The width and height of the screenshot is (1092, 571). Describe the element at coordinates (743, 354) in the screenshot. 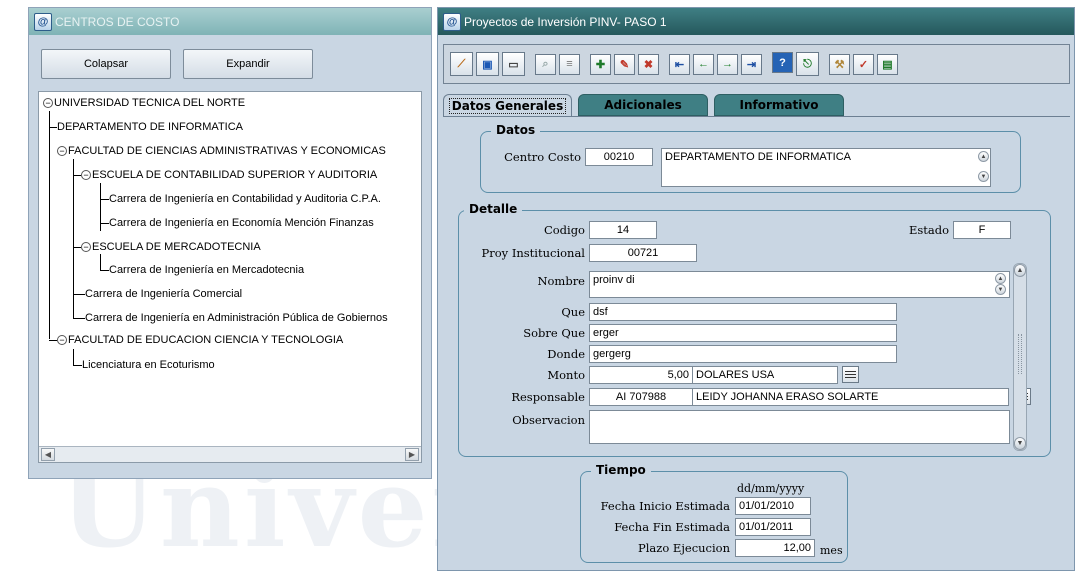

I see `donde-field: gergerg` at that location.